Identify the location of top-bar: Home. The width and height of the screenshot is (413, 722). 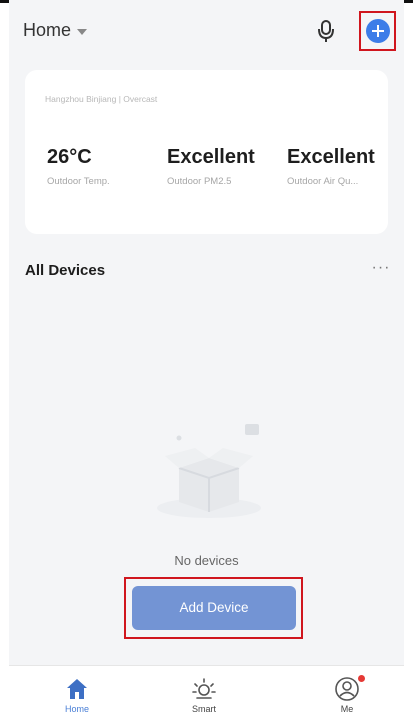
(206, 32).